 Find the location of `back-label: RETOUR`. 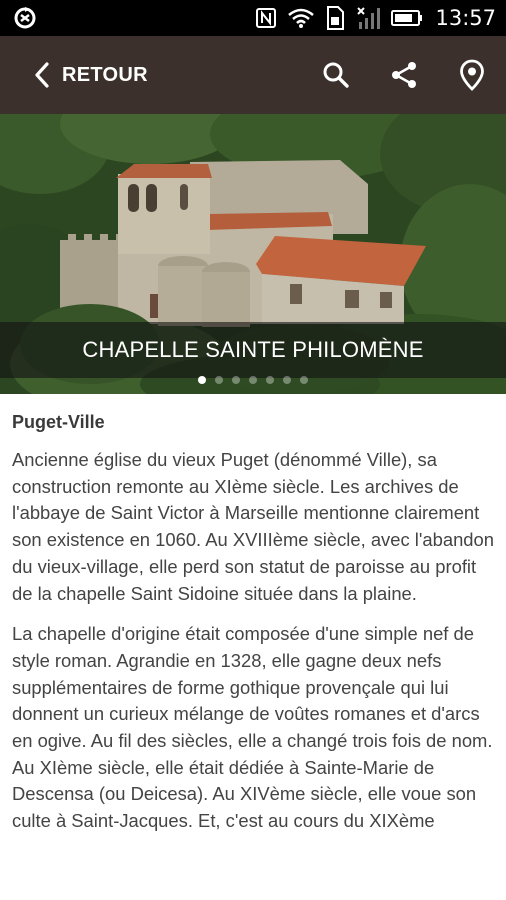

back-label: RETOUR is located at coordinates (105, 74).